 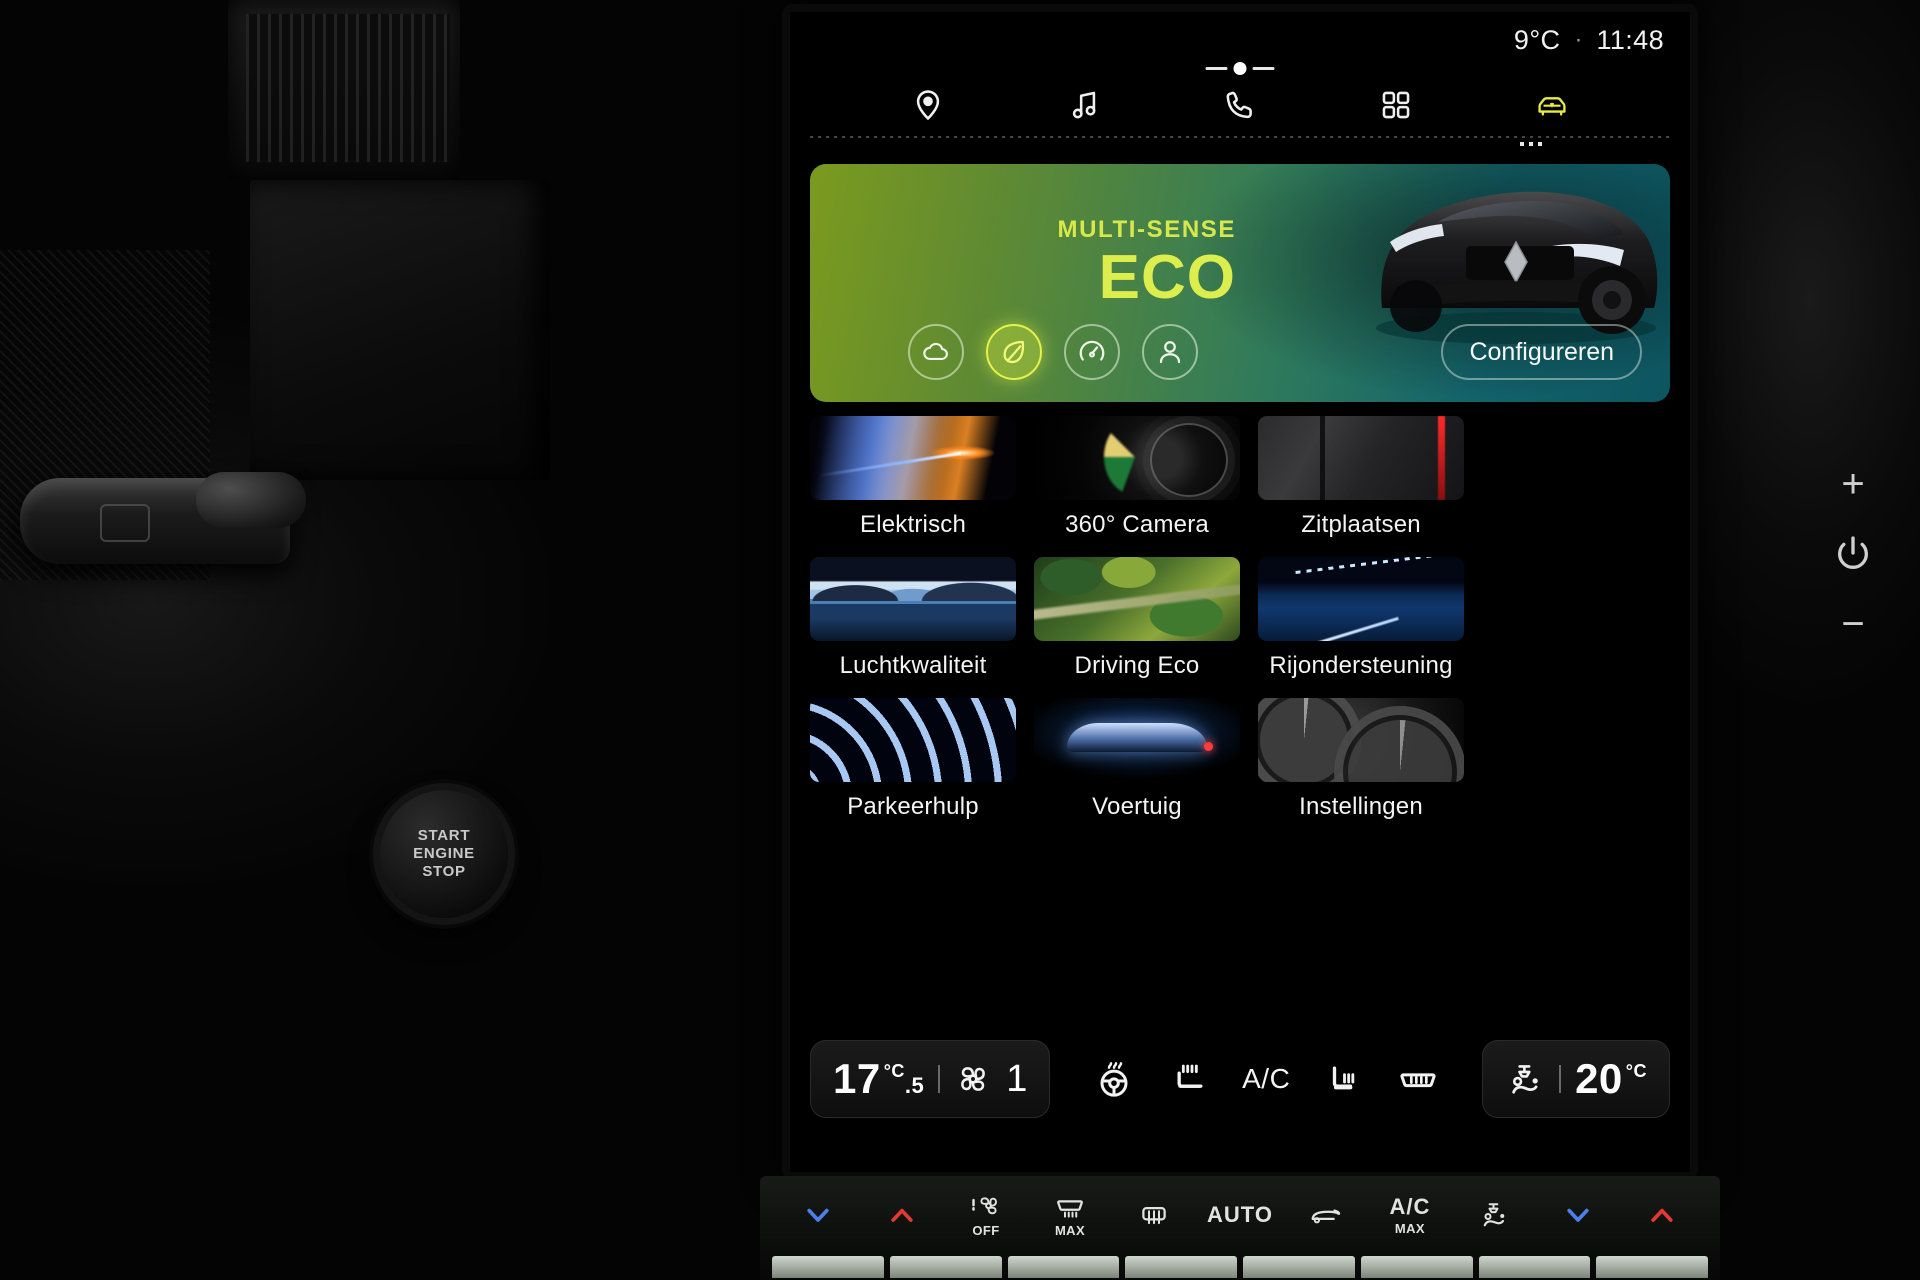 What do you see at coordinates (1240, 40) in the screenshot?
I see `status-bar: 9°C · 11:48` at bounding box center [1240, 40].